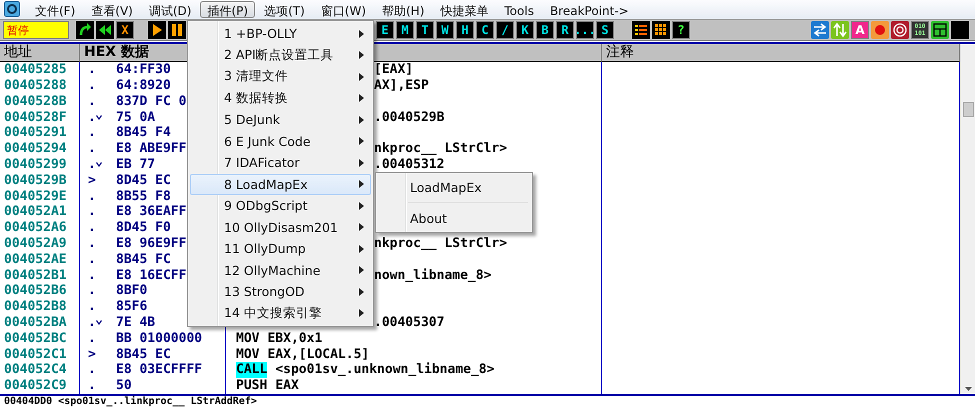 The height and width of the screenshot is (408, 975). What do you see at coordinates (464, 9) in the screenshot?
I see `menu-item: 快捷菜单` at bounding box center [464, 9].